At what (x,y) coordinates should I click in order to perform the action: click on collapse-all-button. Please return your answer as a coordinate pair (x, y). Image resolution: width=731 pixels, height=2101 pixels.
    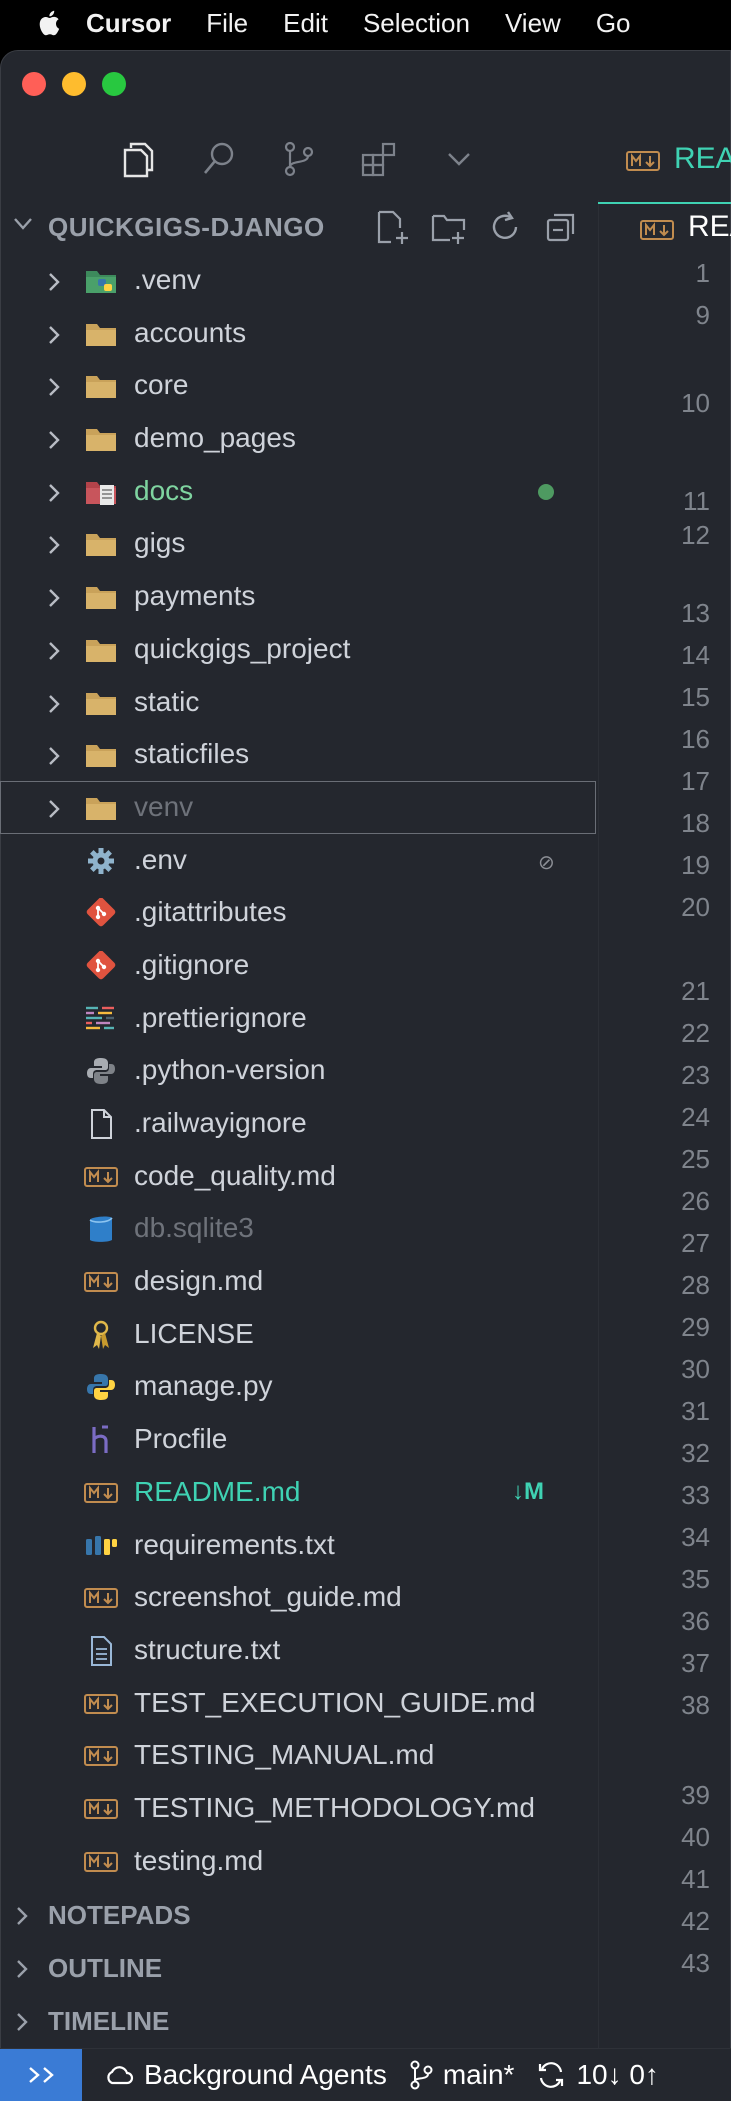
    Looking at the image, I should click on (561, 227).